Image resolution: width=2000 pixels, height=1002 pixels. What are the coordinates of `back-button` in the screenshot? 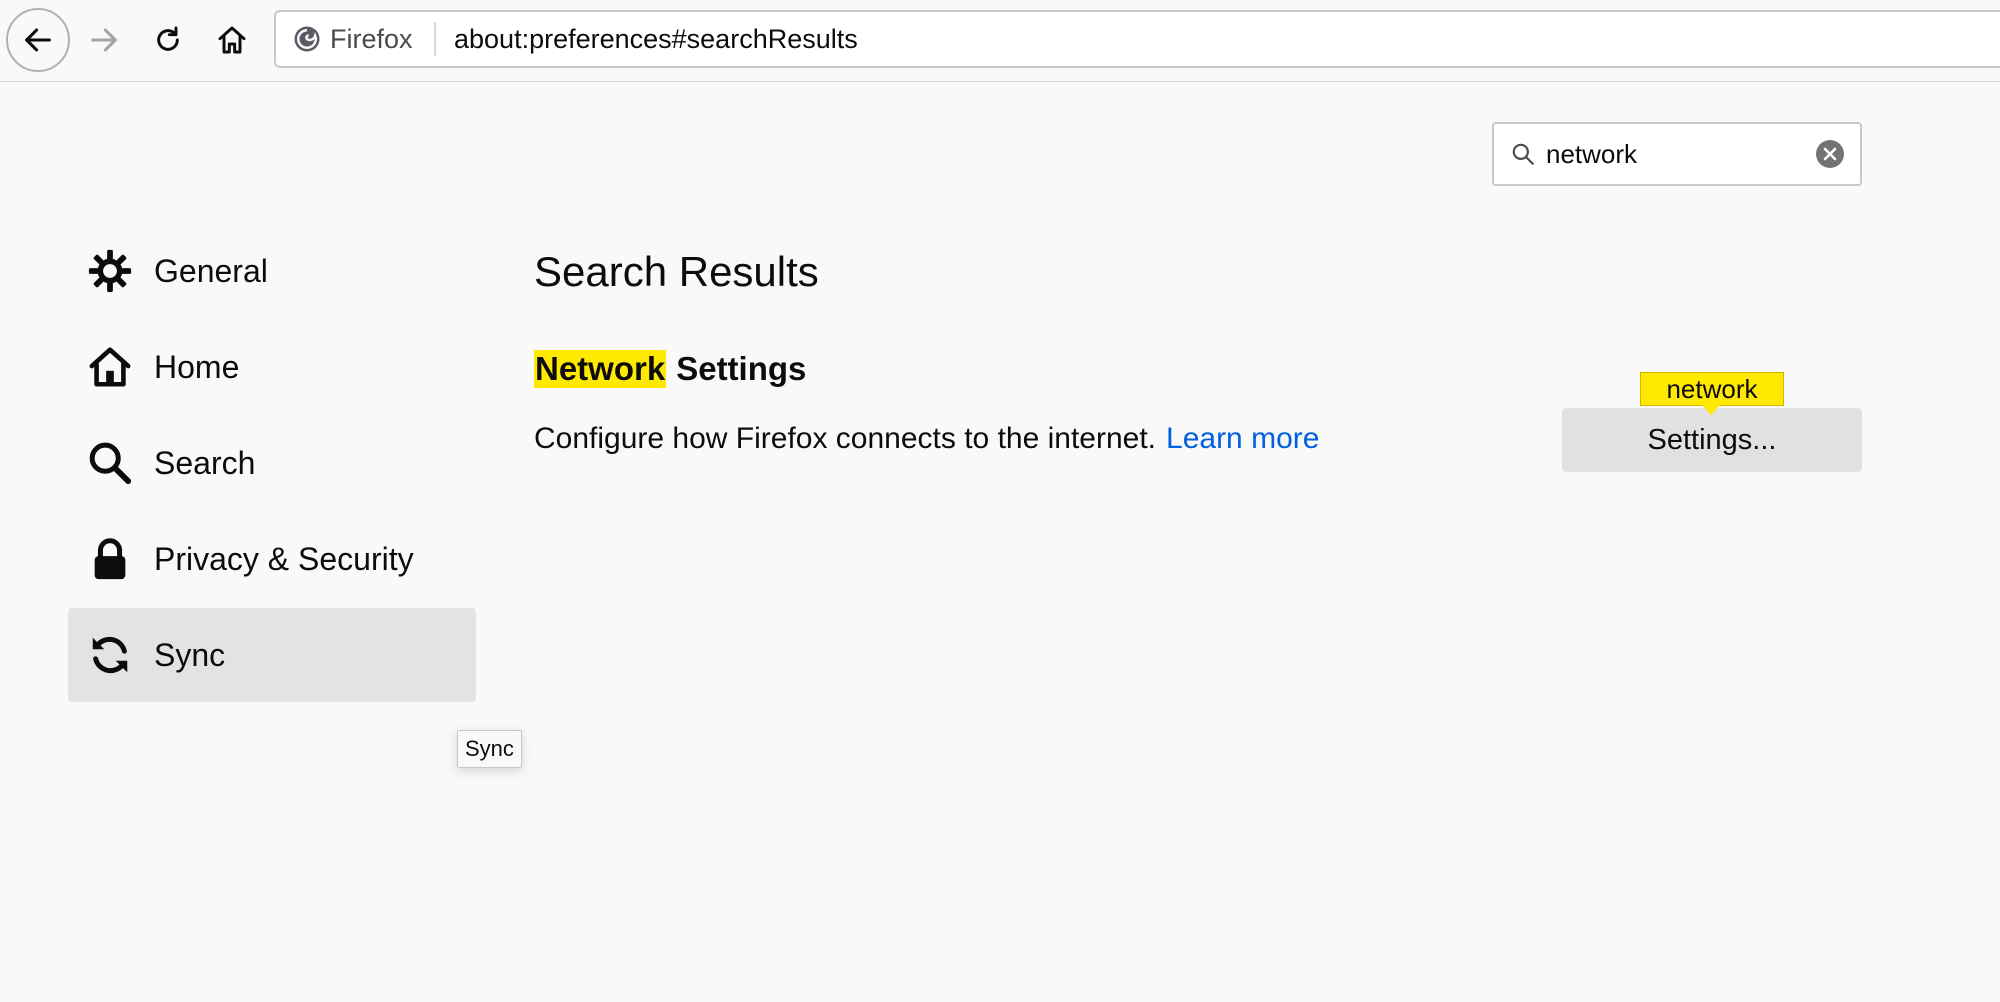 It's located at (38, 40).